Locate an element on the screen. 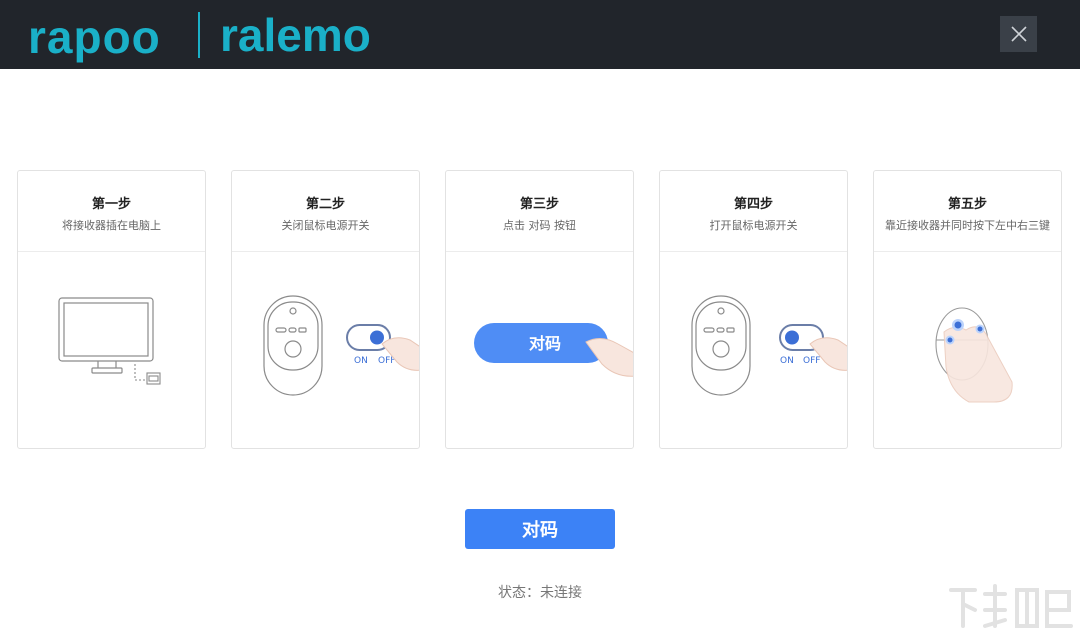  pair-pill-label: 对码 is located at coordinates (545, 343).